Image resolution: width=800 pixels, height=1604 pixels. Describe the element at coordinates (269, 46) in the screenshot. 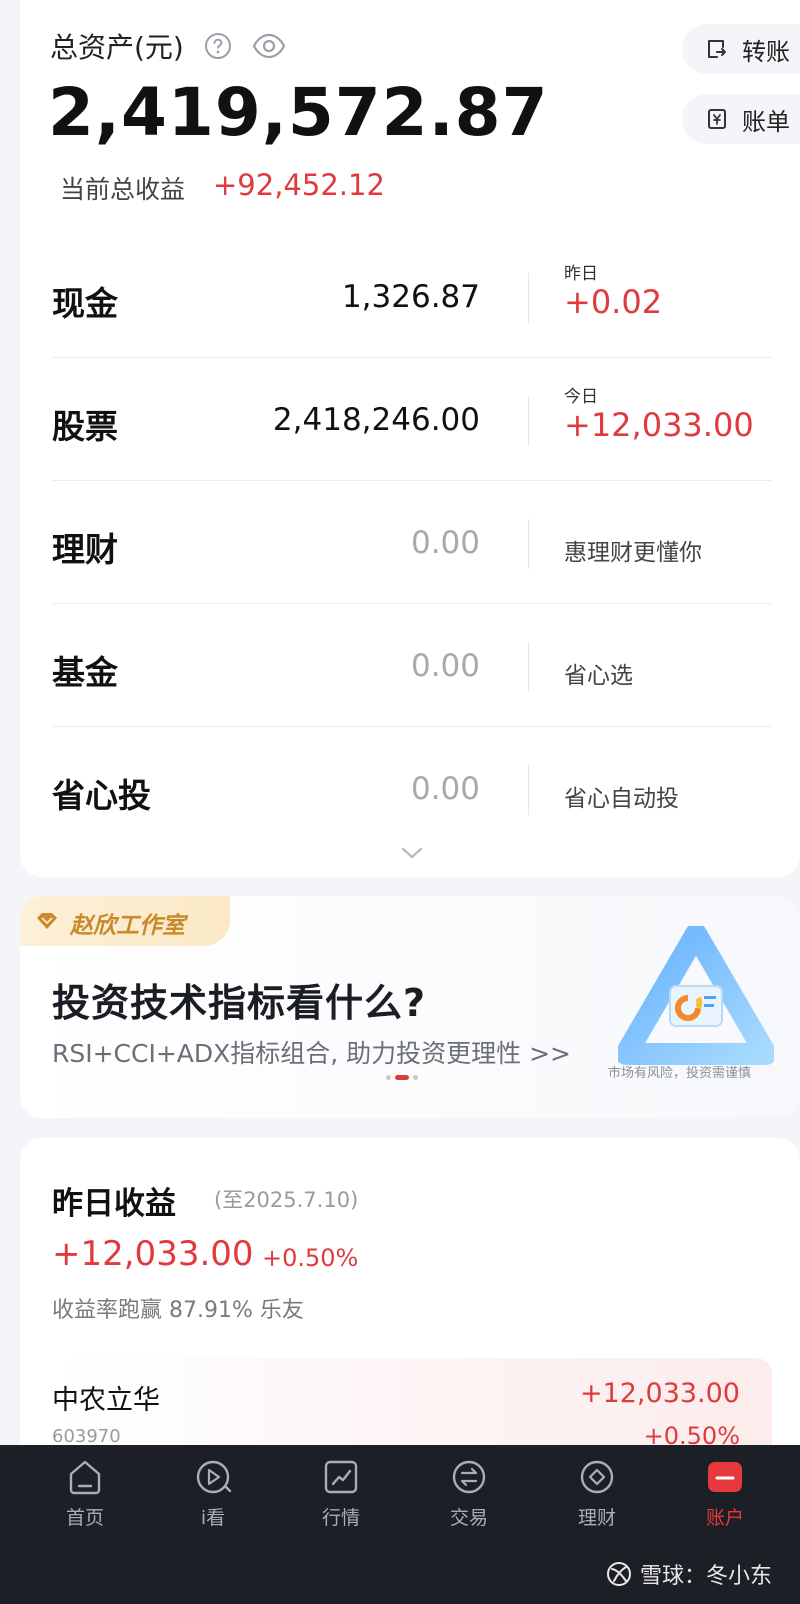

I see `eye-icon` at that location.